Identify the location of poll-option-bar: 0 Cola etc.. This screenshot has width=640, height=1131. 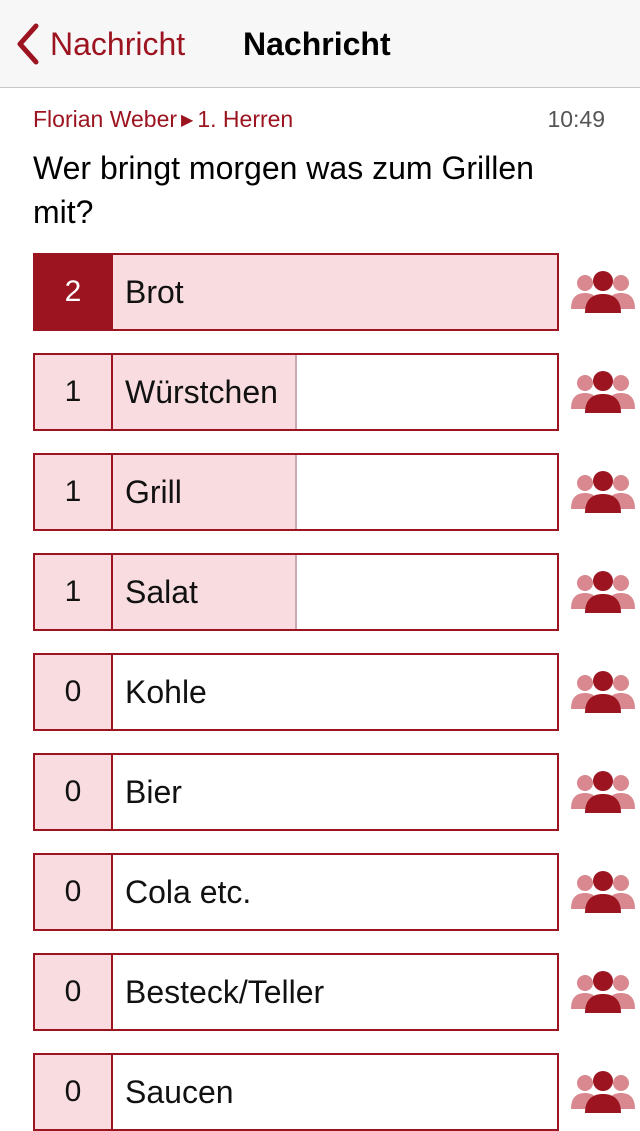
(296, 892).